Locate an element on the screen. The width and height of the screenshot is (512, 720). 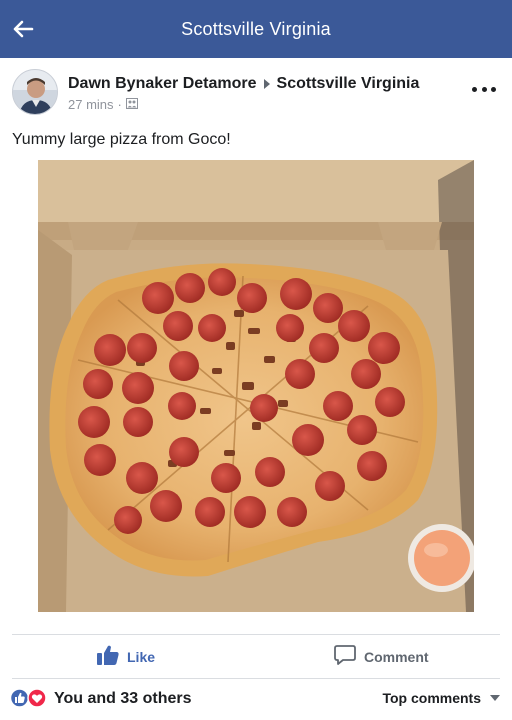
more-options-icon is located at coordinates (484, 89).